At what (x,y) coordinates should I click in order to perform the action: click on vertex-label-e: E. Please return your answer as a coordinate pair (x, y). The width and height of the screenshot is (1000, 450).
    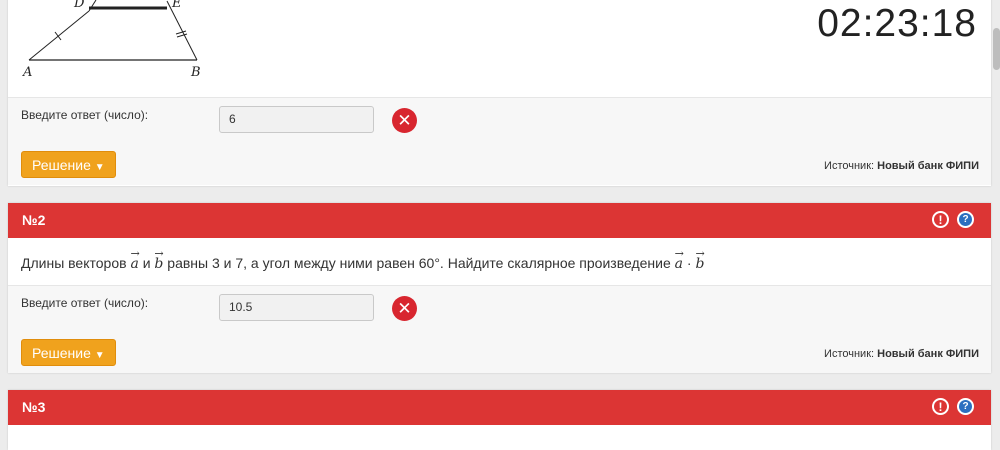
    Looking at the image, I should click on (176, 5).